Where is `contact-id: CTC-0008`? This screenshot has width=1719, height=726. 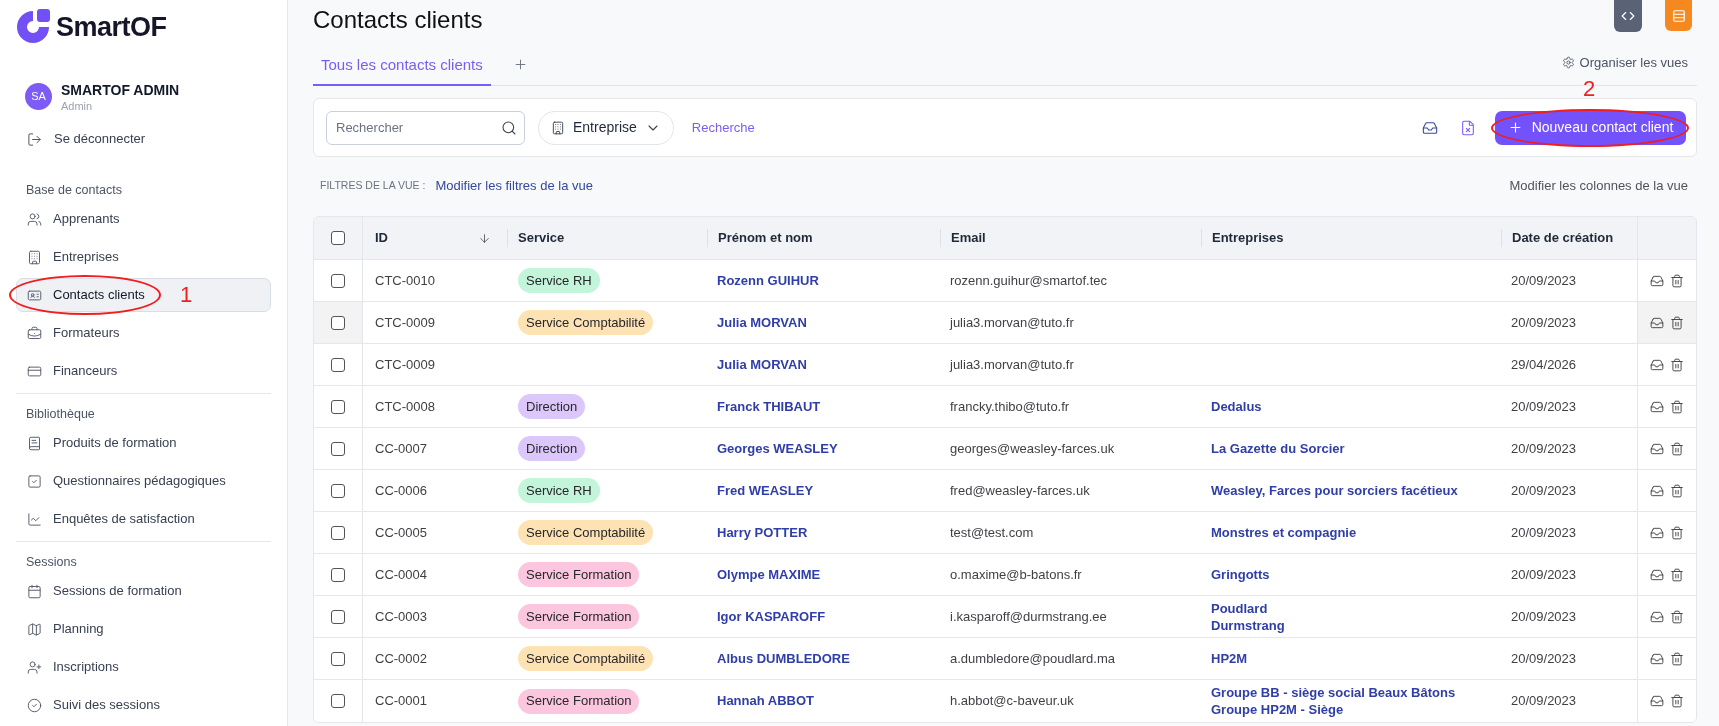 contact-id: CTC-0008 is located at coordinates (405, 406).